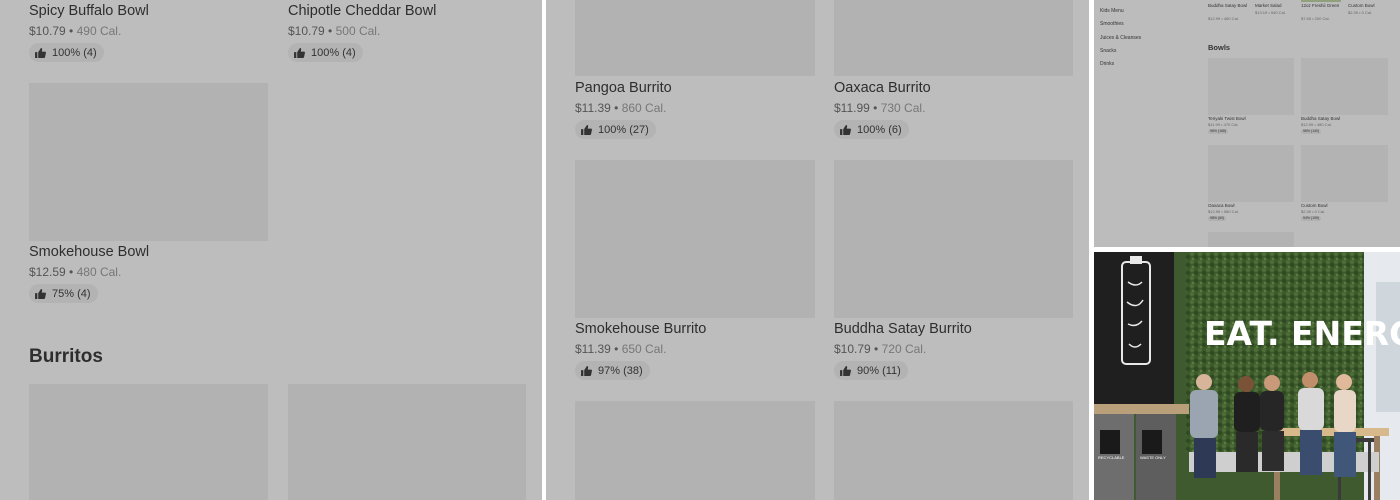 This screenshot has height=500, width=1400. What do you see at coordinates (1153, 457) in the screenshot?
I see `bin-label: WASTE ONLY` at bounding box center [1153, 457].